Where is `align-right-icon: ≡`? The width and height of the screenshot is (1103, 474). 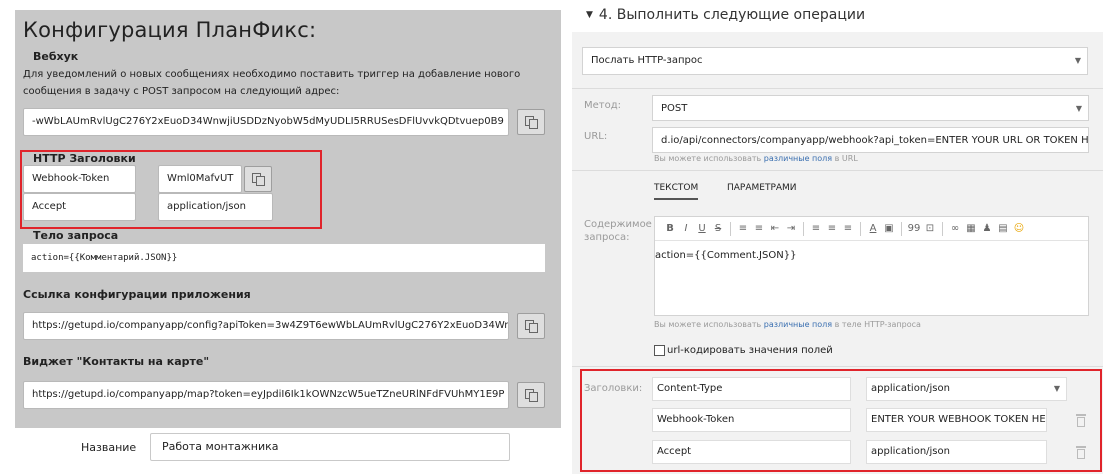
align-right-icon: ≡ is located at coordinates (848, 228).